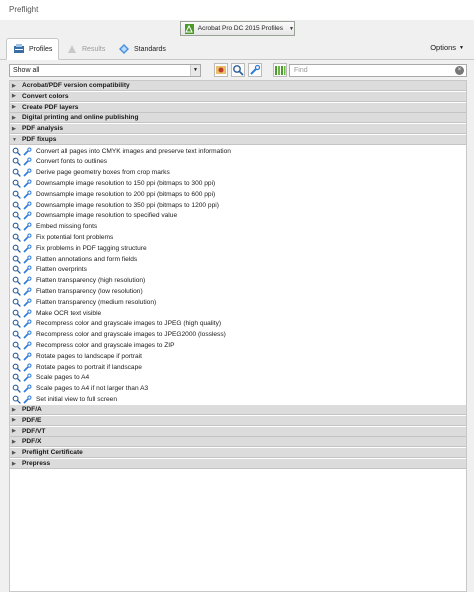  I want to click on fixup-row: Flatten overprints, so click(238, 270).